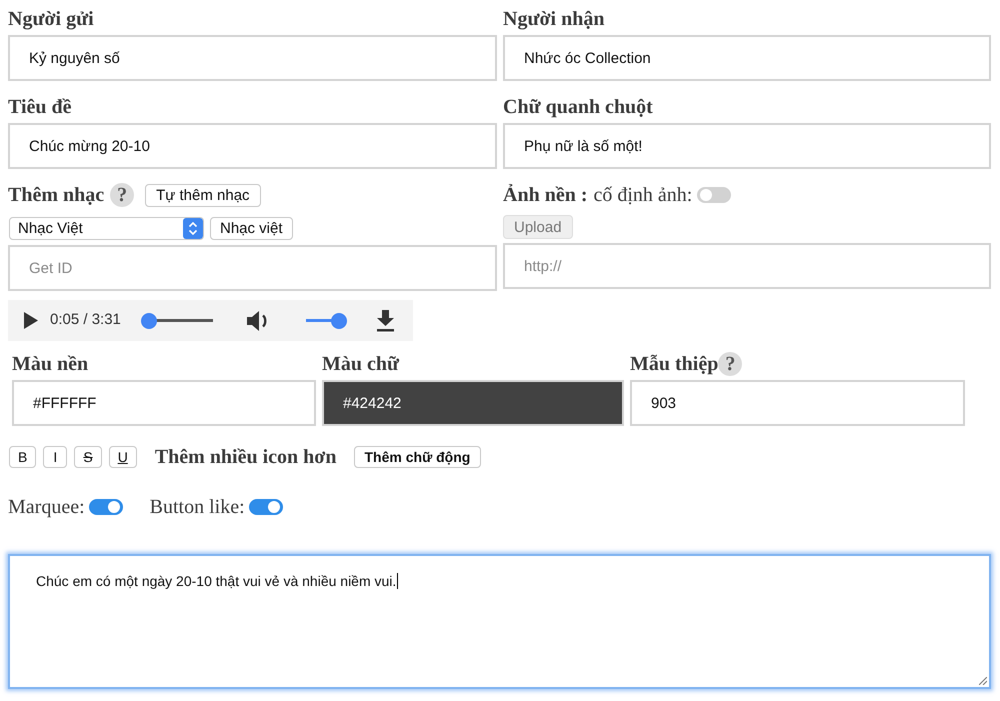 Image resolution: width=1000 pixels, height=701 pixels. I want to click on field-label: Người gửi, so click(51, 19).